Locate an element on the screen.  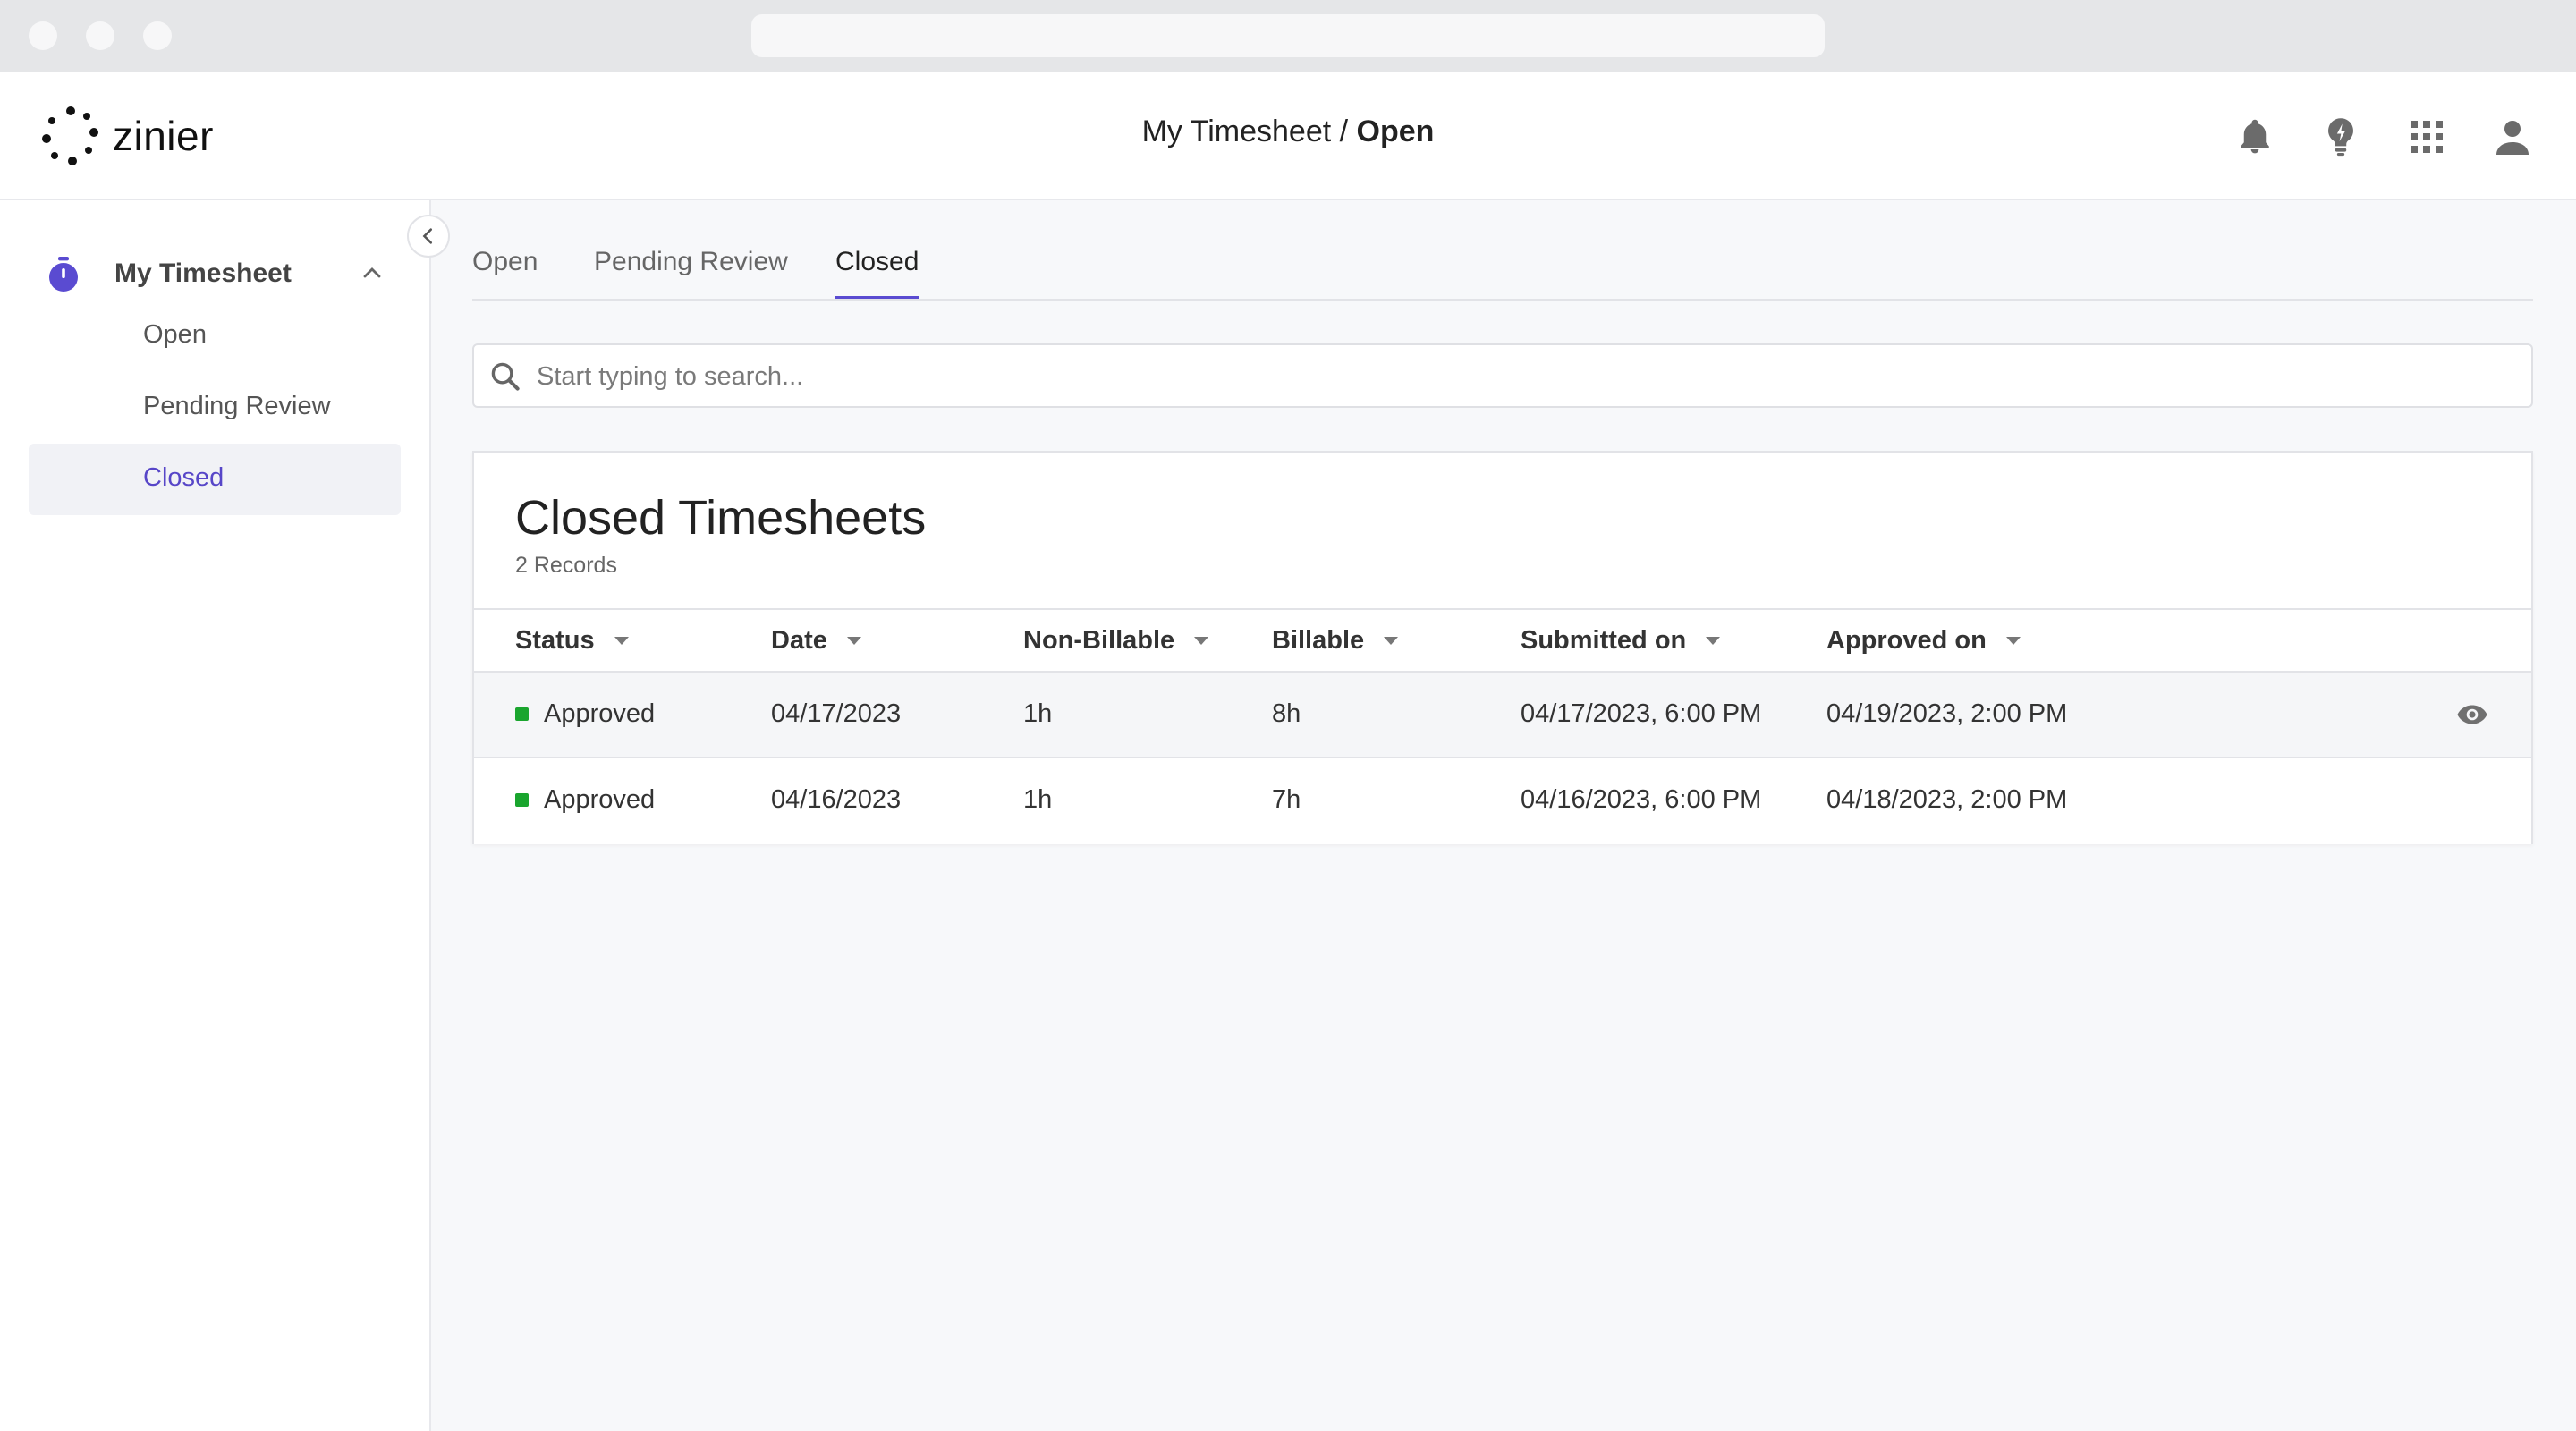
sidebar-collapse-button is located at coordinates (428, 236).